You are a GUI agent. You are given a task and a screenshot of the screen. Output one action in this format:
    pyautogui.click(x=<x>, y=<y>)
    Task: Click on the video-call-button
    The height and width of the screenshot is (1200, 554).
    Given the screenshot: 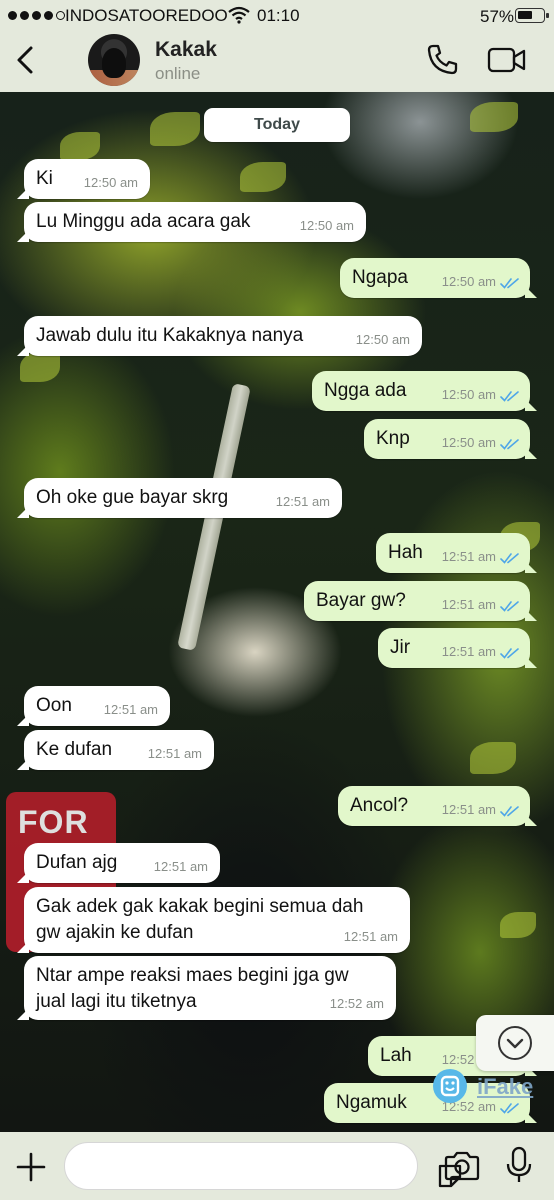 What is the action you would take?
    pyautogui.click(x=507, y=60)
    